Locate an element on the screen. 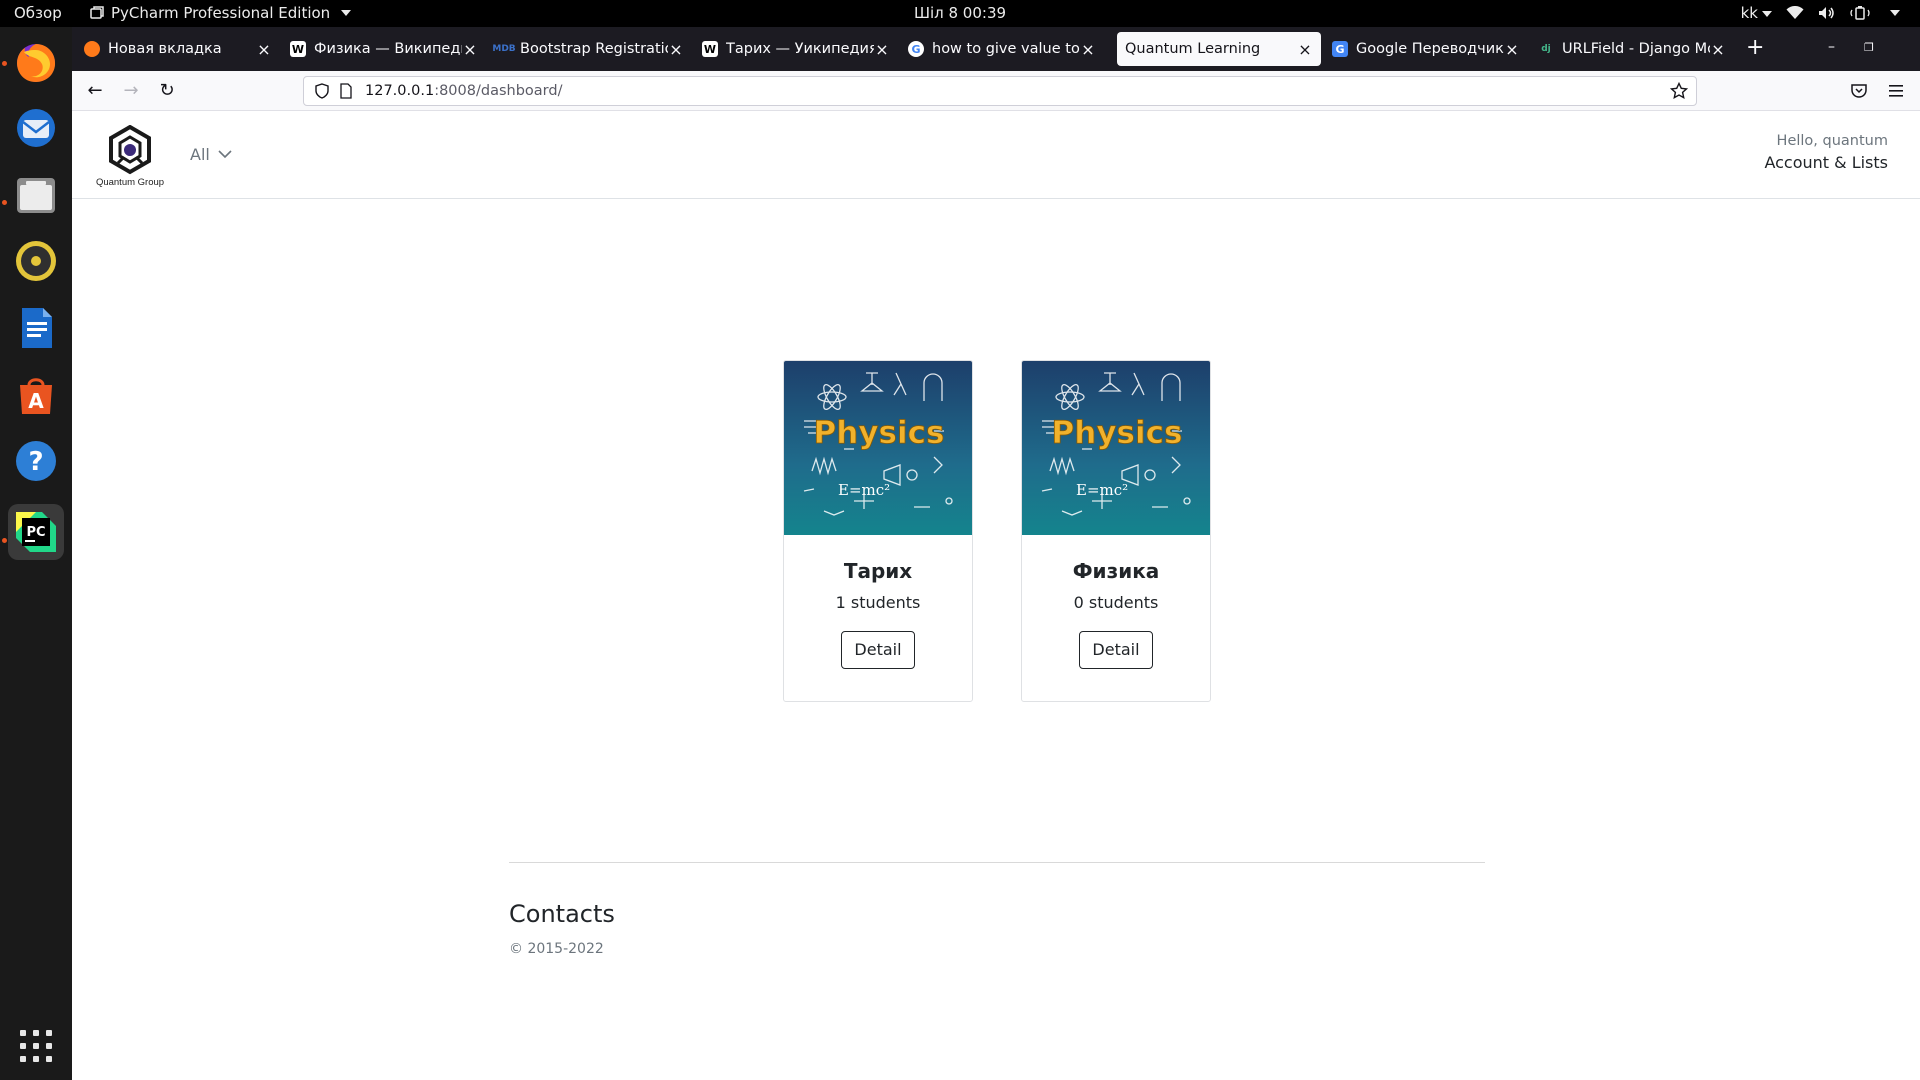 Image resolution: width=1920 pixels, height=1080 pixels. tab-django-urlfield: dj URLField - Django Mod × is located at coordinates (1632, 49).